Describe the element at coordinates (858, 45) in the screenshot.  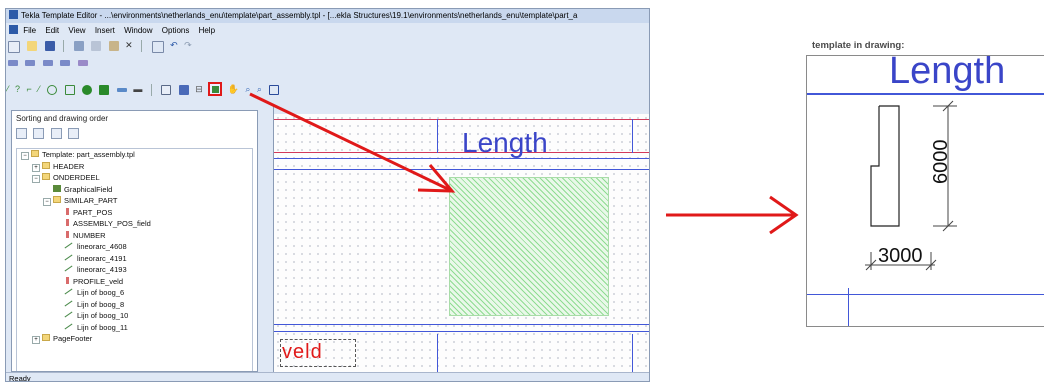
I see `drawing-caption: template in drawing:` at that location.